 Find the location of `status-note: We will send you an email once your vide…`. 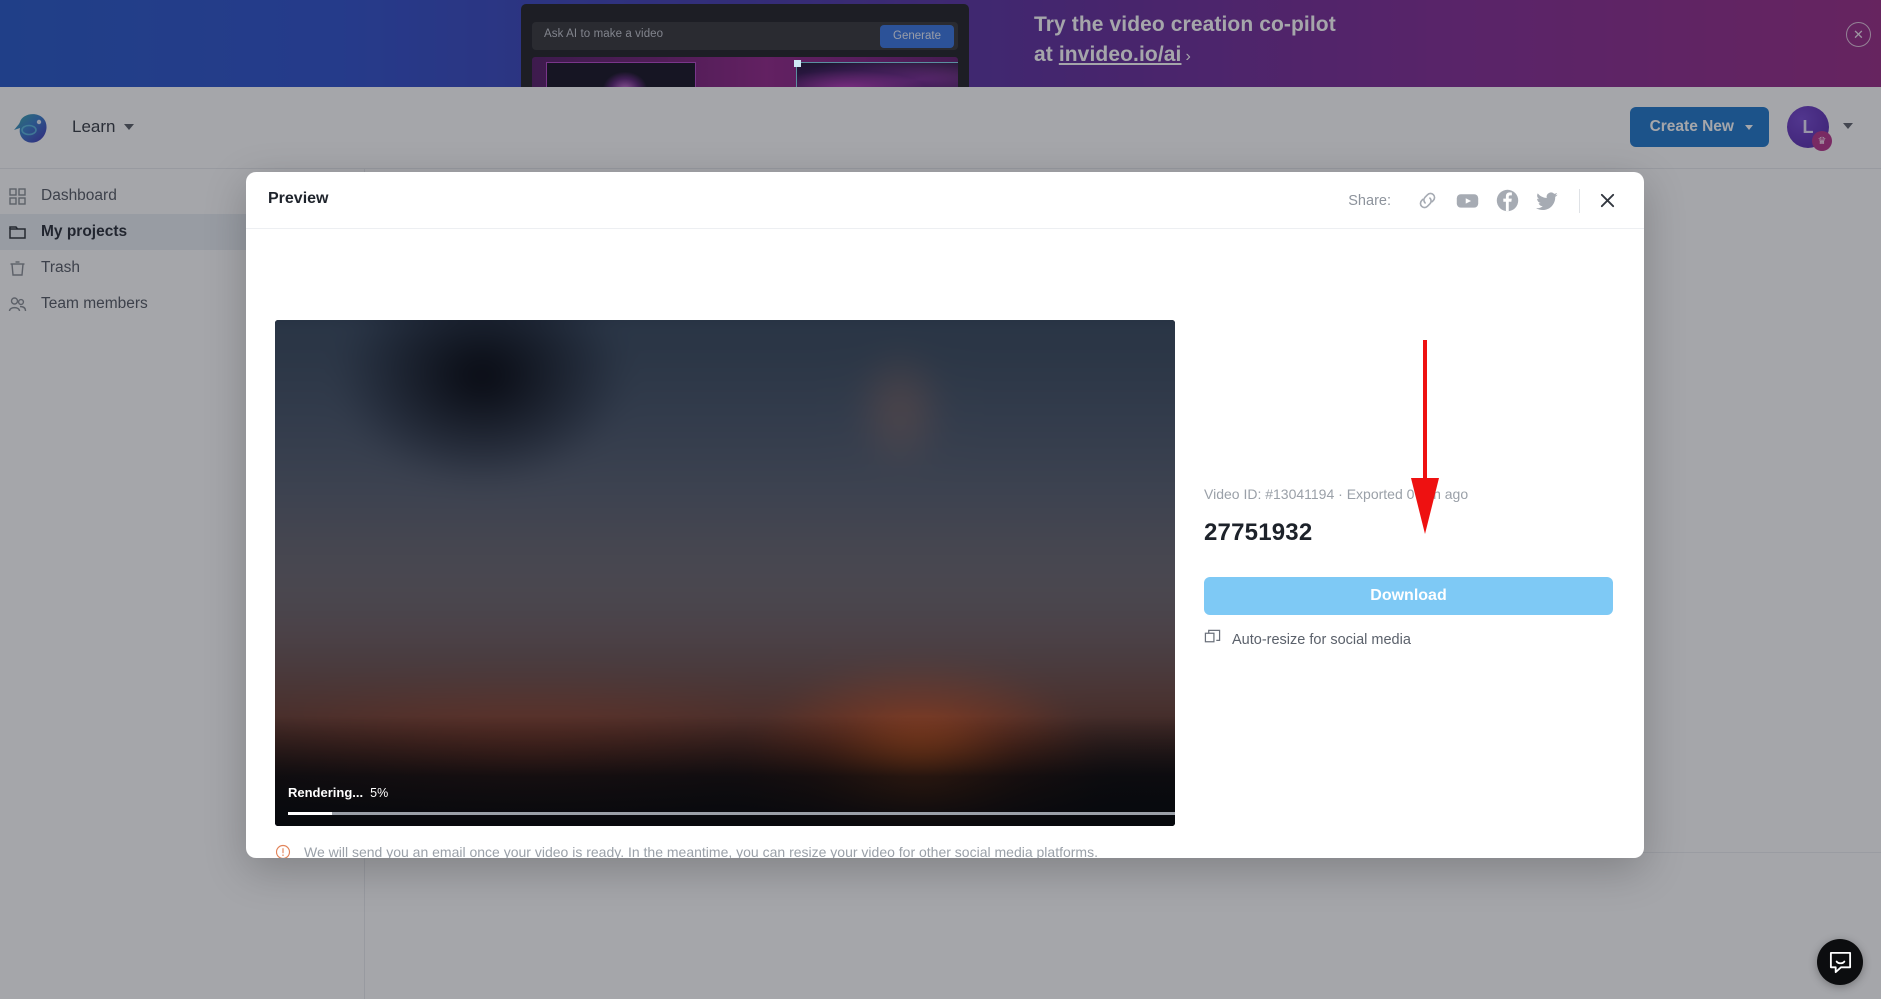

status-note: We will send you an email once your vide… is located at coordinates (715, 850).